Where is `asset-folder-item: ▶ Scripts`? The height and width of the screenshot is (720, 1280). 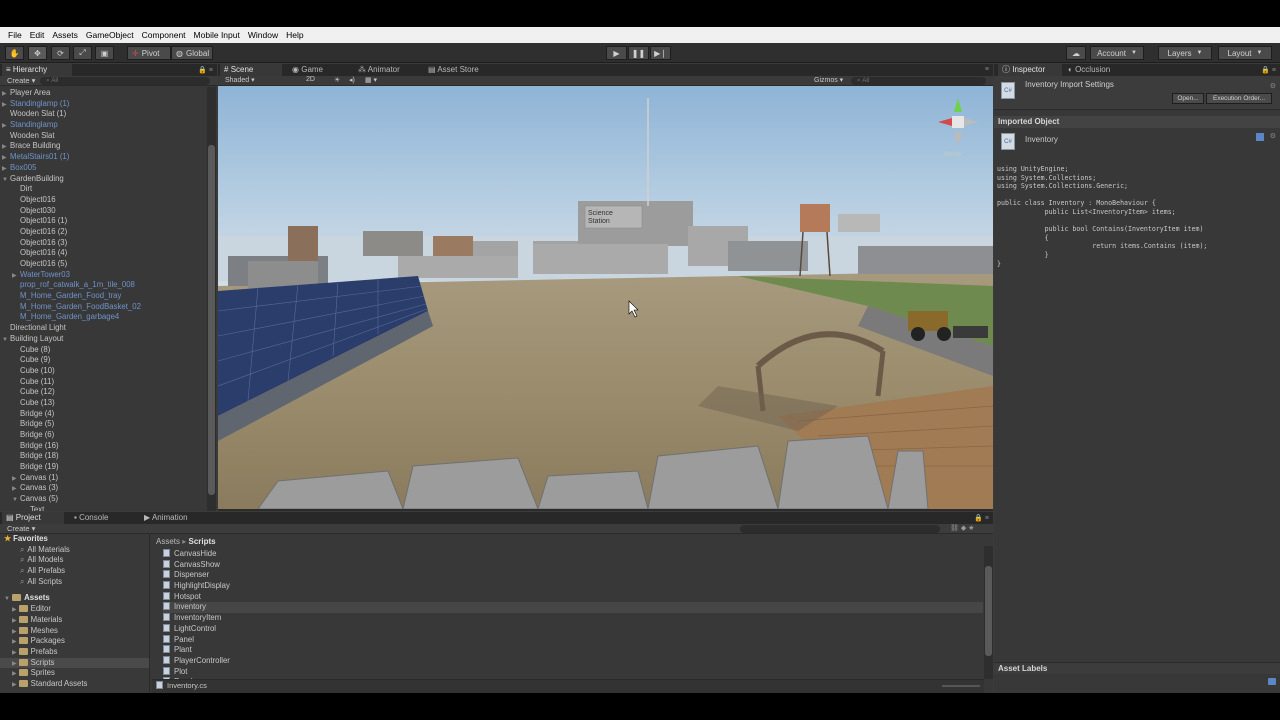 asset-folder-item: ▶ Scripts is located at coordinates (74, 663).